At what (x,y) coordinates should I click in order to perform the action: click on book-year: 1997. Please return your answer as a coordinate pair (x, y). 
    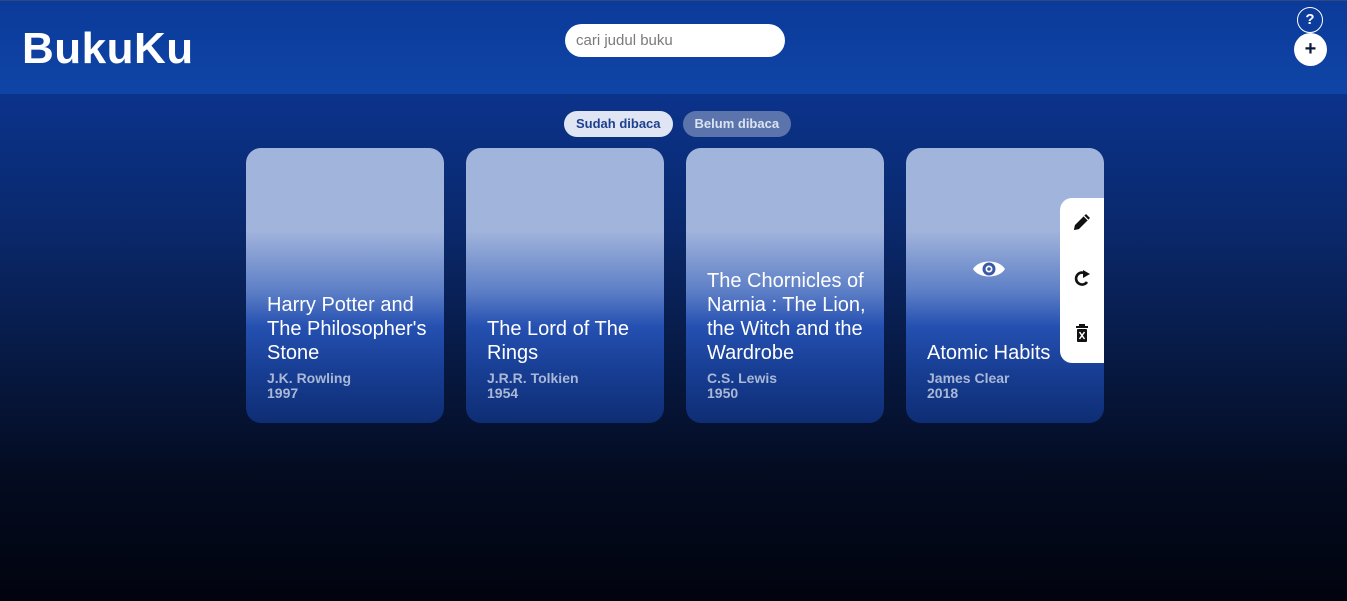
    Looking at the image, I should click on (283, 393).